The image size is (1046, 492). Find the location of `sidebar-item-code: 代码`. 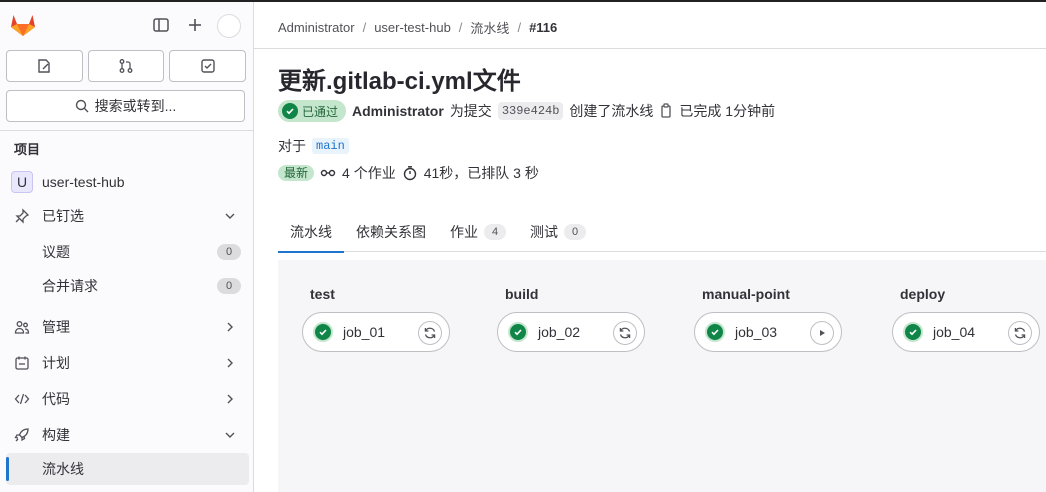

sidebar-item-code: 代码 is located at coordinates (127, 399).